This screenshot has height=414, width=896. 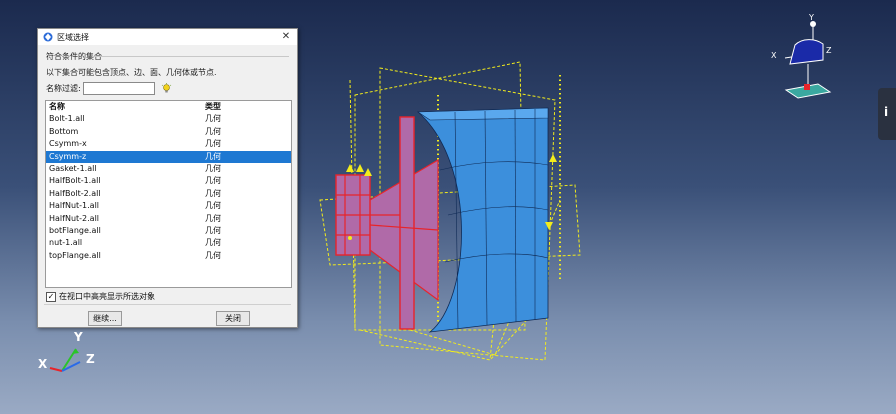 I want to click on triad-top-y-label: Y, so click(x=811, y=17).